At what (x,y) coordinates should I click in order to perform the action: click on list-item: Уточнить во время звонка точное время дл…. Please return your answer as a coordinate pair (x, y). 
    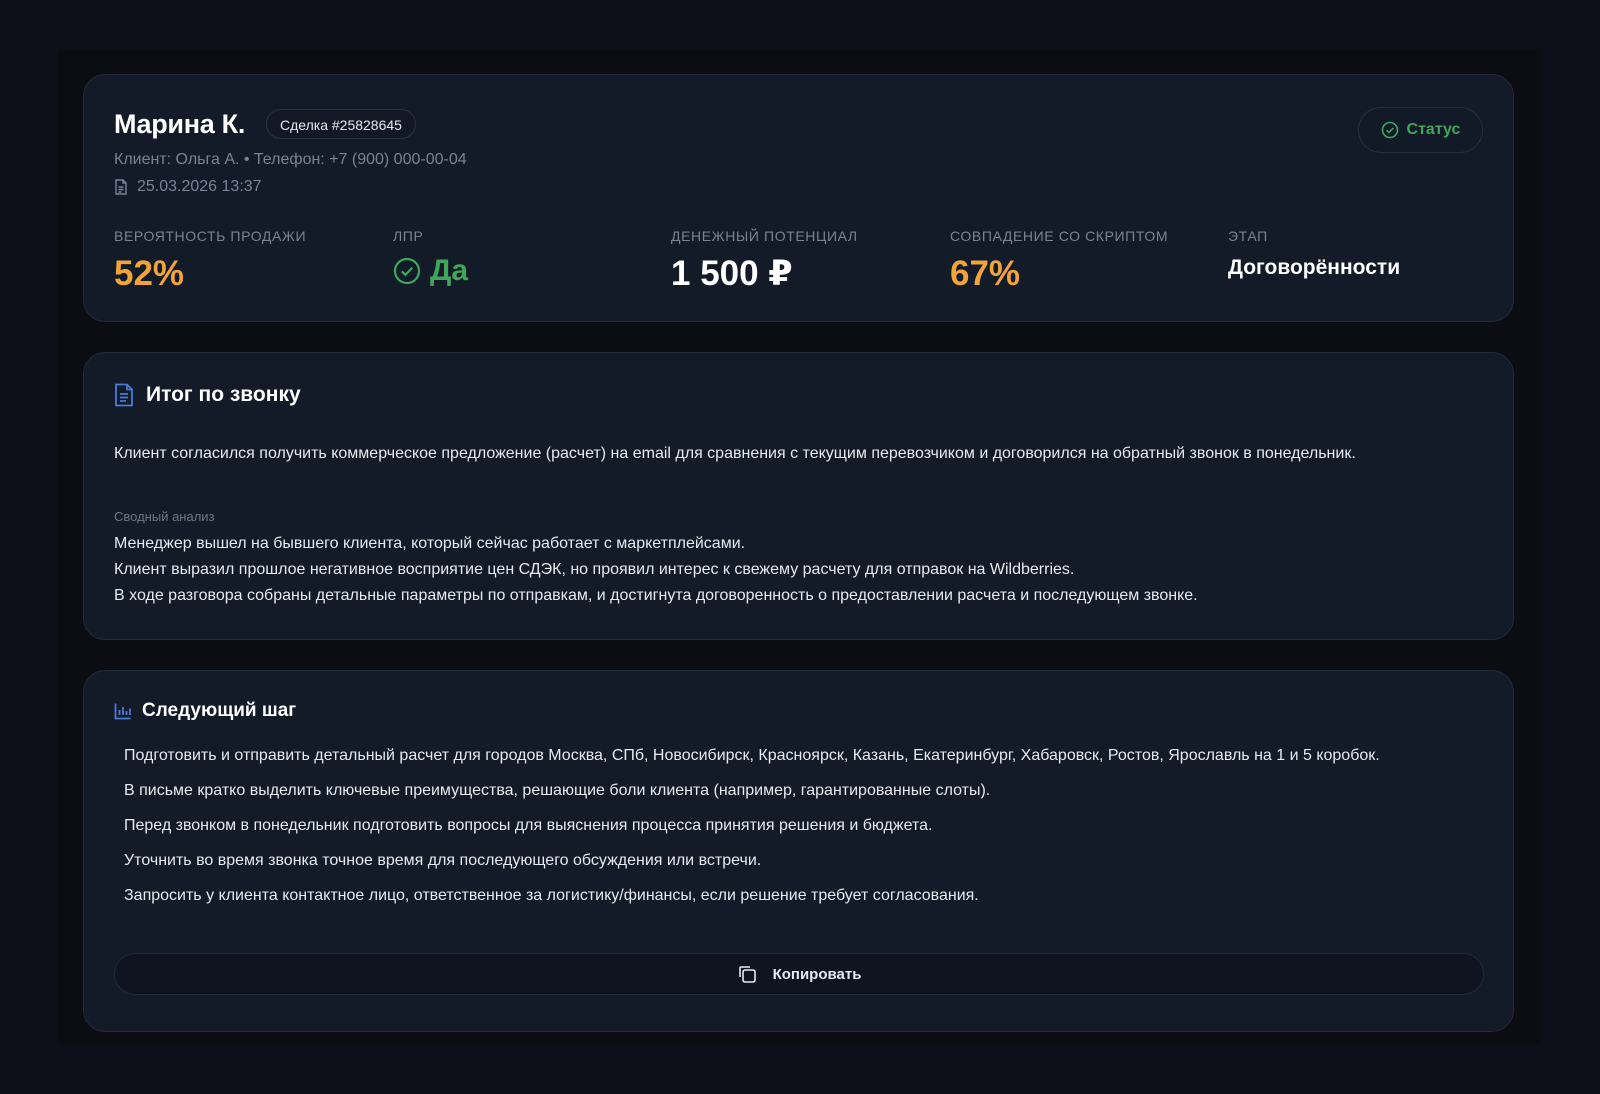
    Looking at the image, I should click on (443, 860).